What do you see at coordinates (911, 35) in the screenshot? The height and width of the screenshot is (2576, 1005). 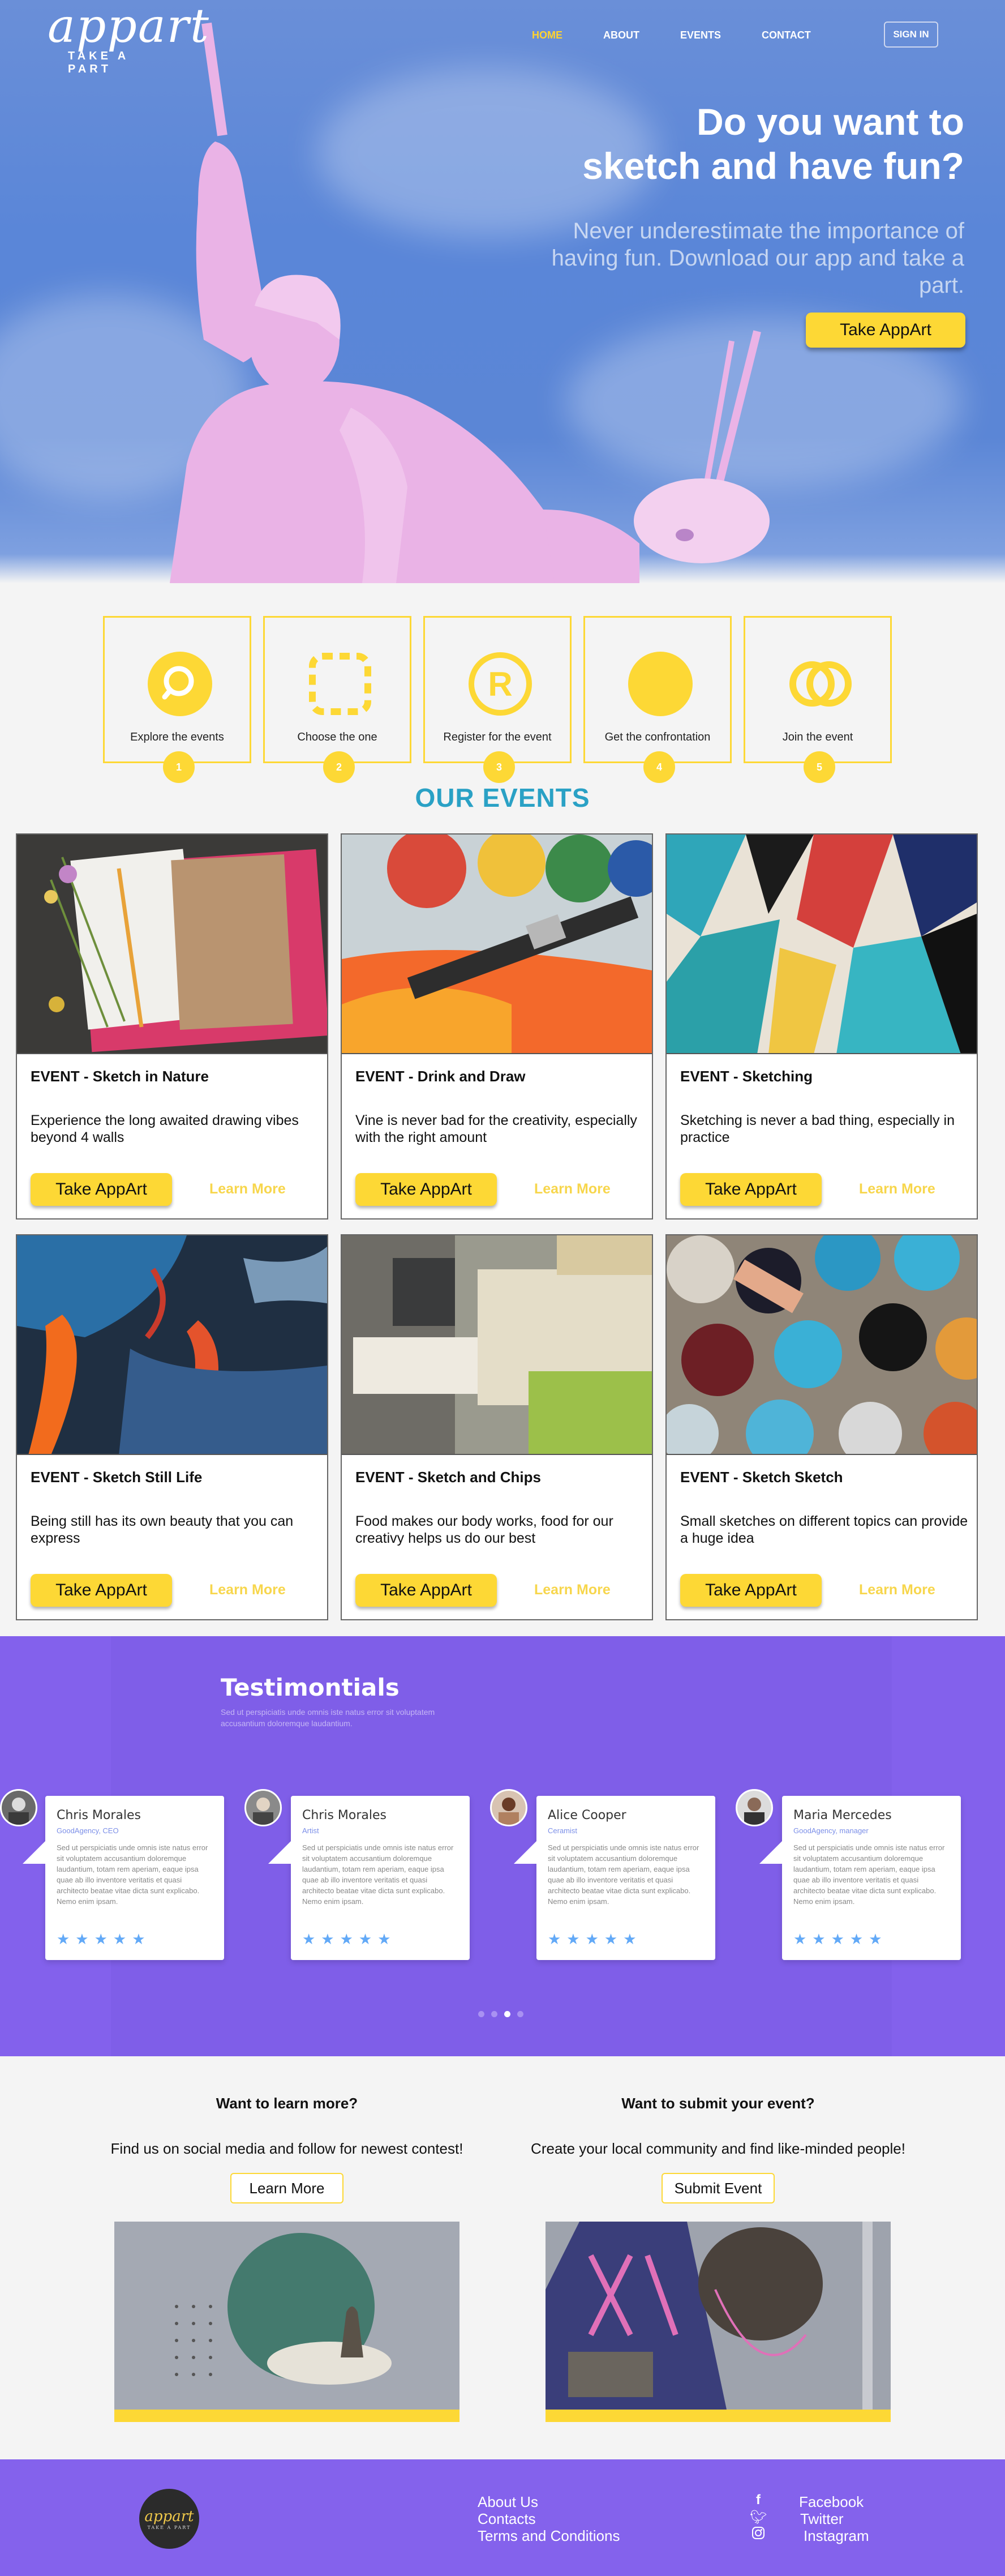 I see `sign-in-button: SIGN IN` at bounding box center [911, 35].